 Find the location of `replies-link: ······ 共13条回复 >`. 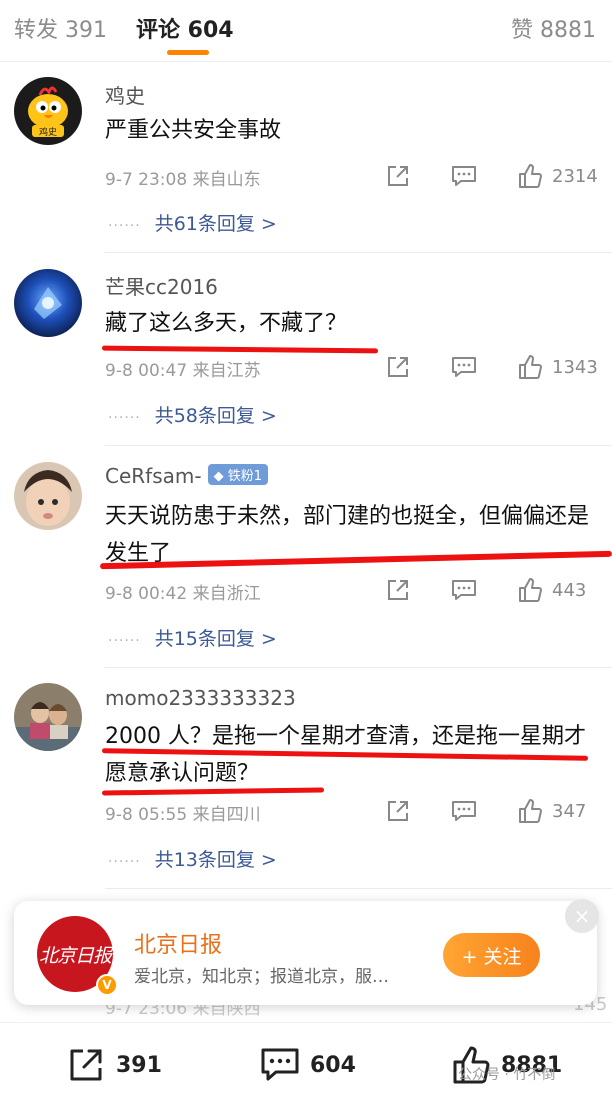

replies-link: ······ 共13条回复 > is located at coordinates (192, 858).